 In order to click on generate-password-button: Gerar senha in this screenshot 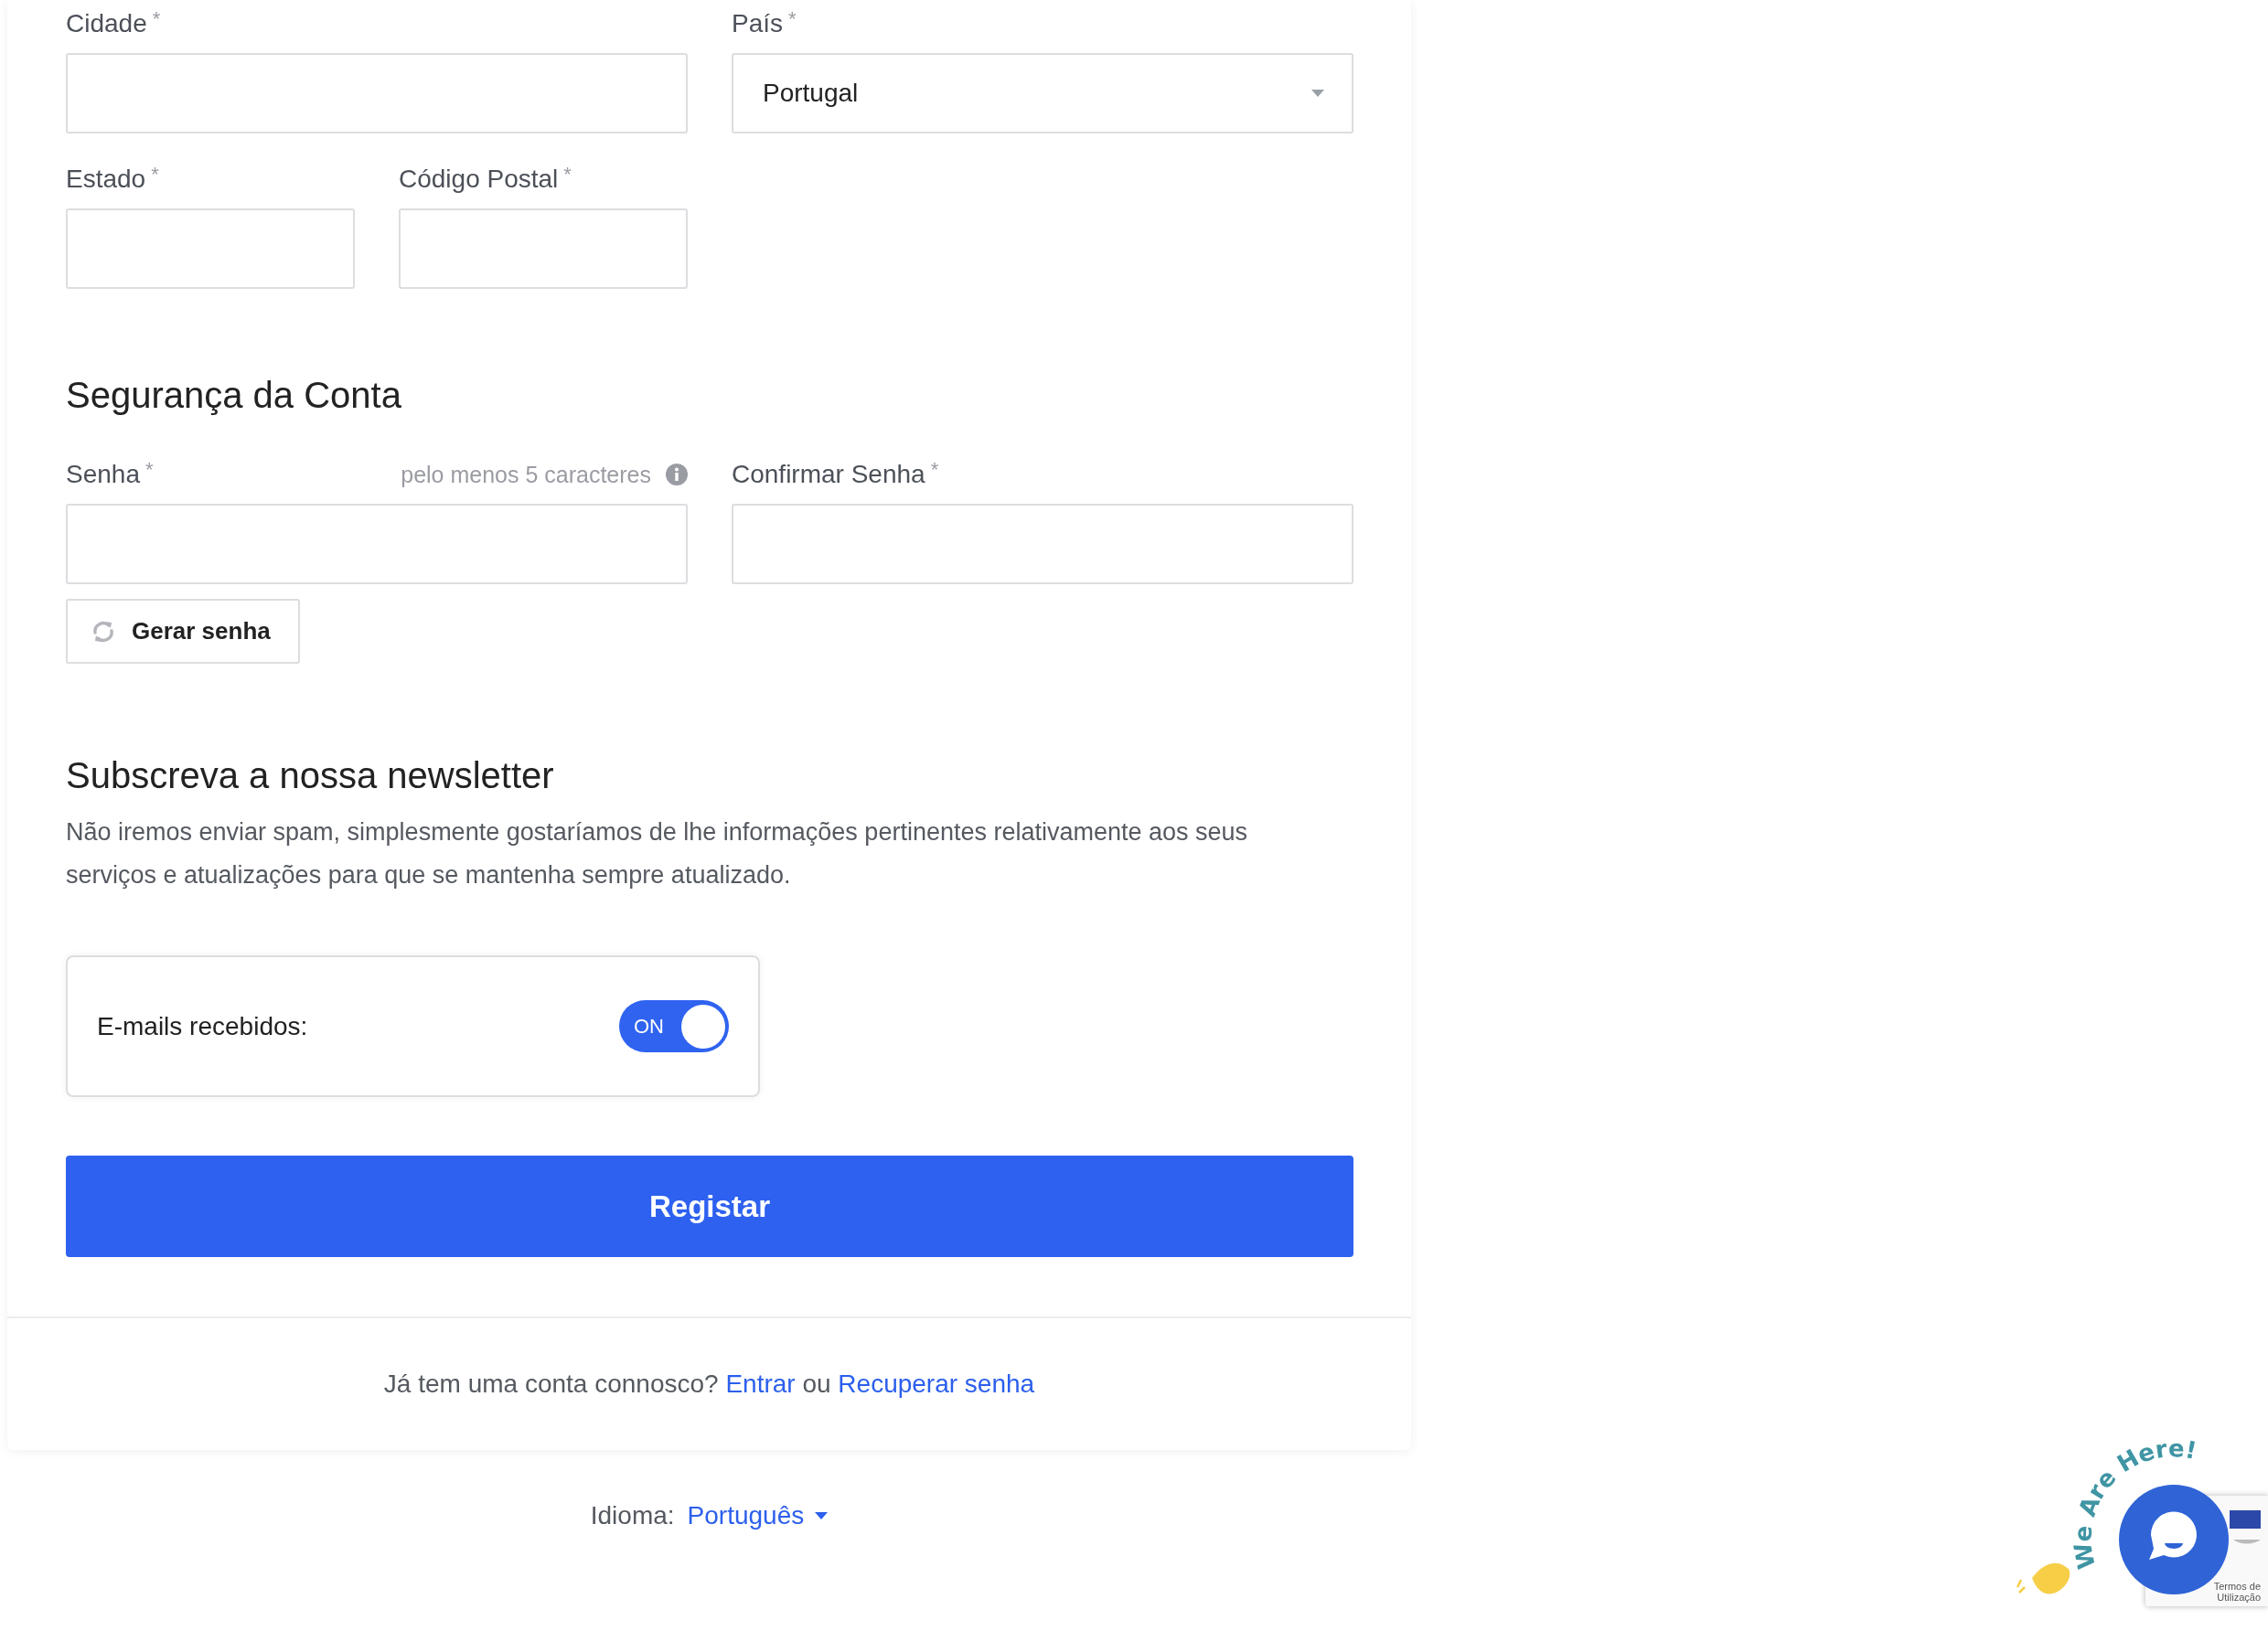, I will do `click(183, 631)`.